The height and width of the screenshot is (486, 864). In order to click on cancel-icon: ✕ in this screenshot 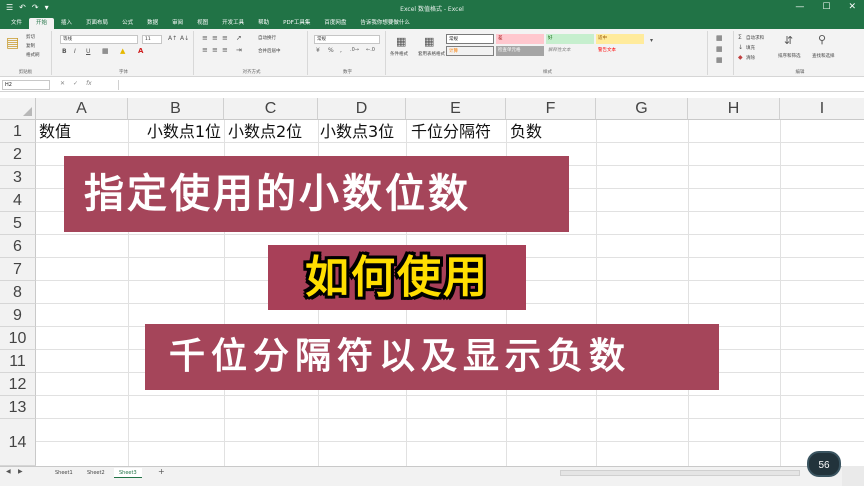, I will do `click(62, 83)`.